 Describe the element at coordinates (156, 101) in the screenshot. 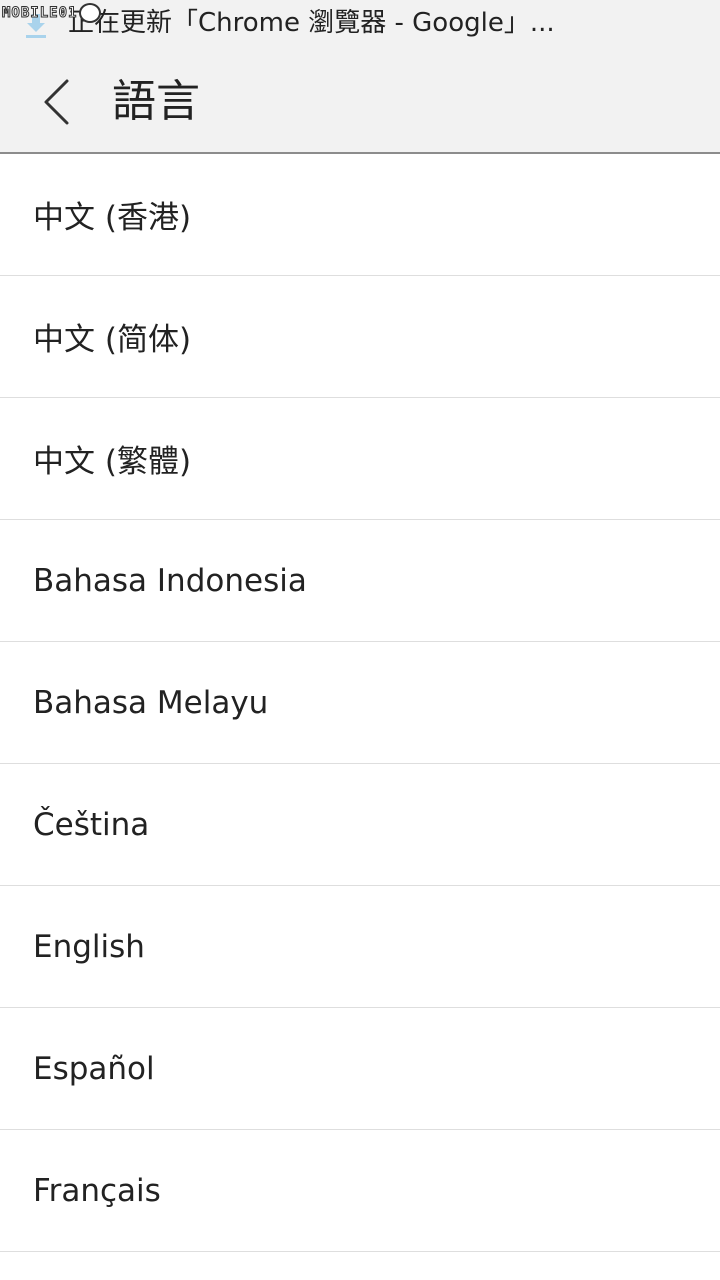

I see `page-title: 語言` at that location.